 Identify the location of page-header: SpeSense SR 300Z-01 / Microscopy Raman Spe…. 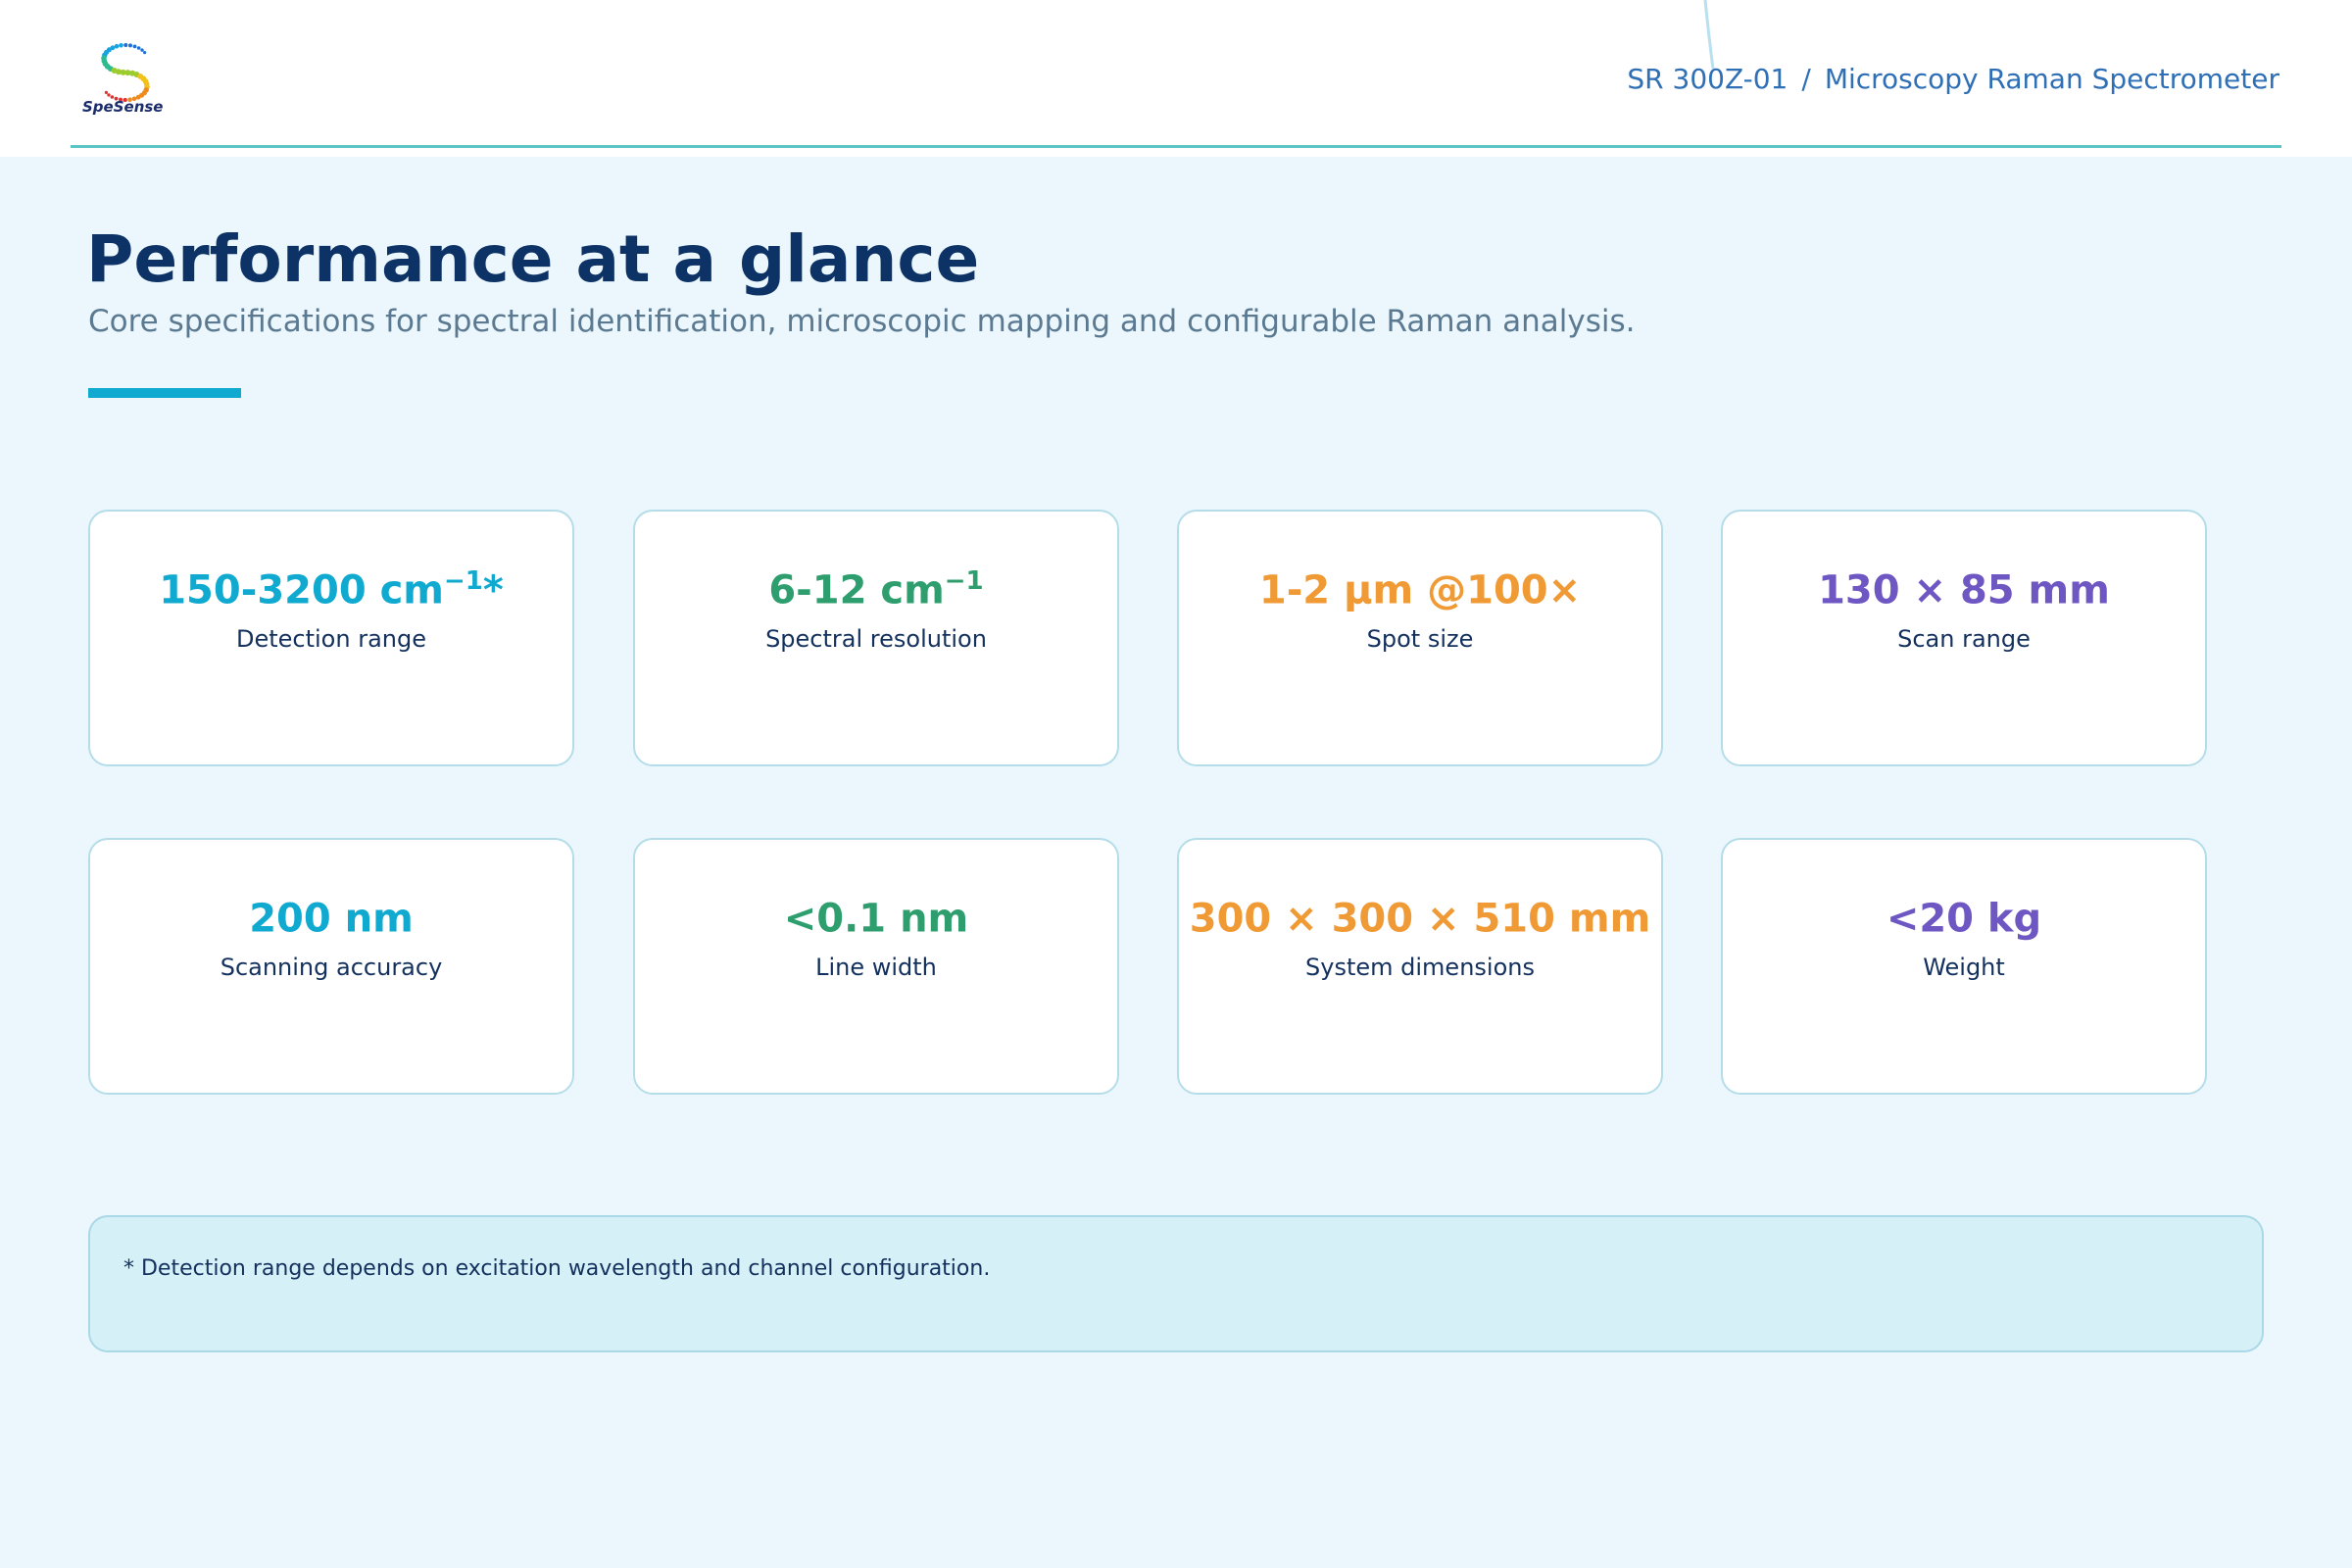
(1176, 78).